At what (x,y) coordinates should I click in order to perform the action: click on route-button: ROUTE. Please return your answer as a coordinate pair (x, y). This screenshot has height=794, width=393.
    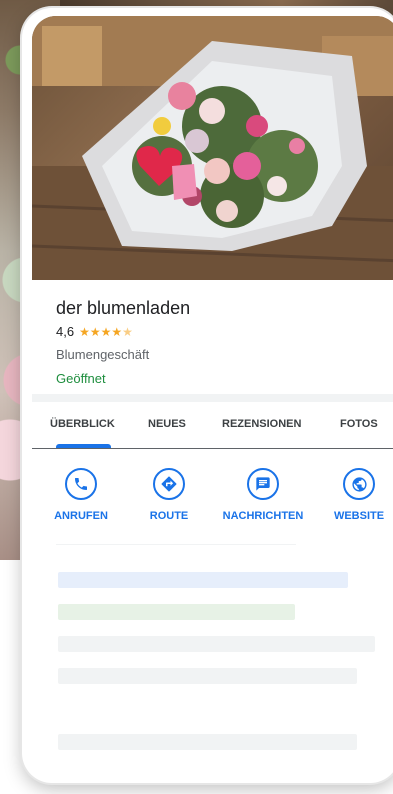
    Looking at the image, I should click on (169, 495).